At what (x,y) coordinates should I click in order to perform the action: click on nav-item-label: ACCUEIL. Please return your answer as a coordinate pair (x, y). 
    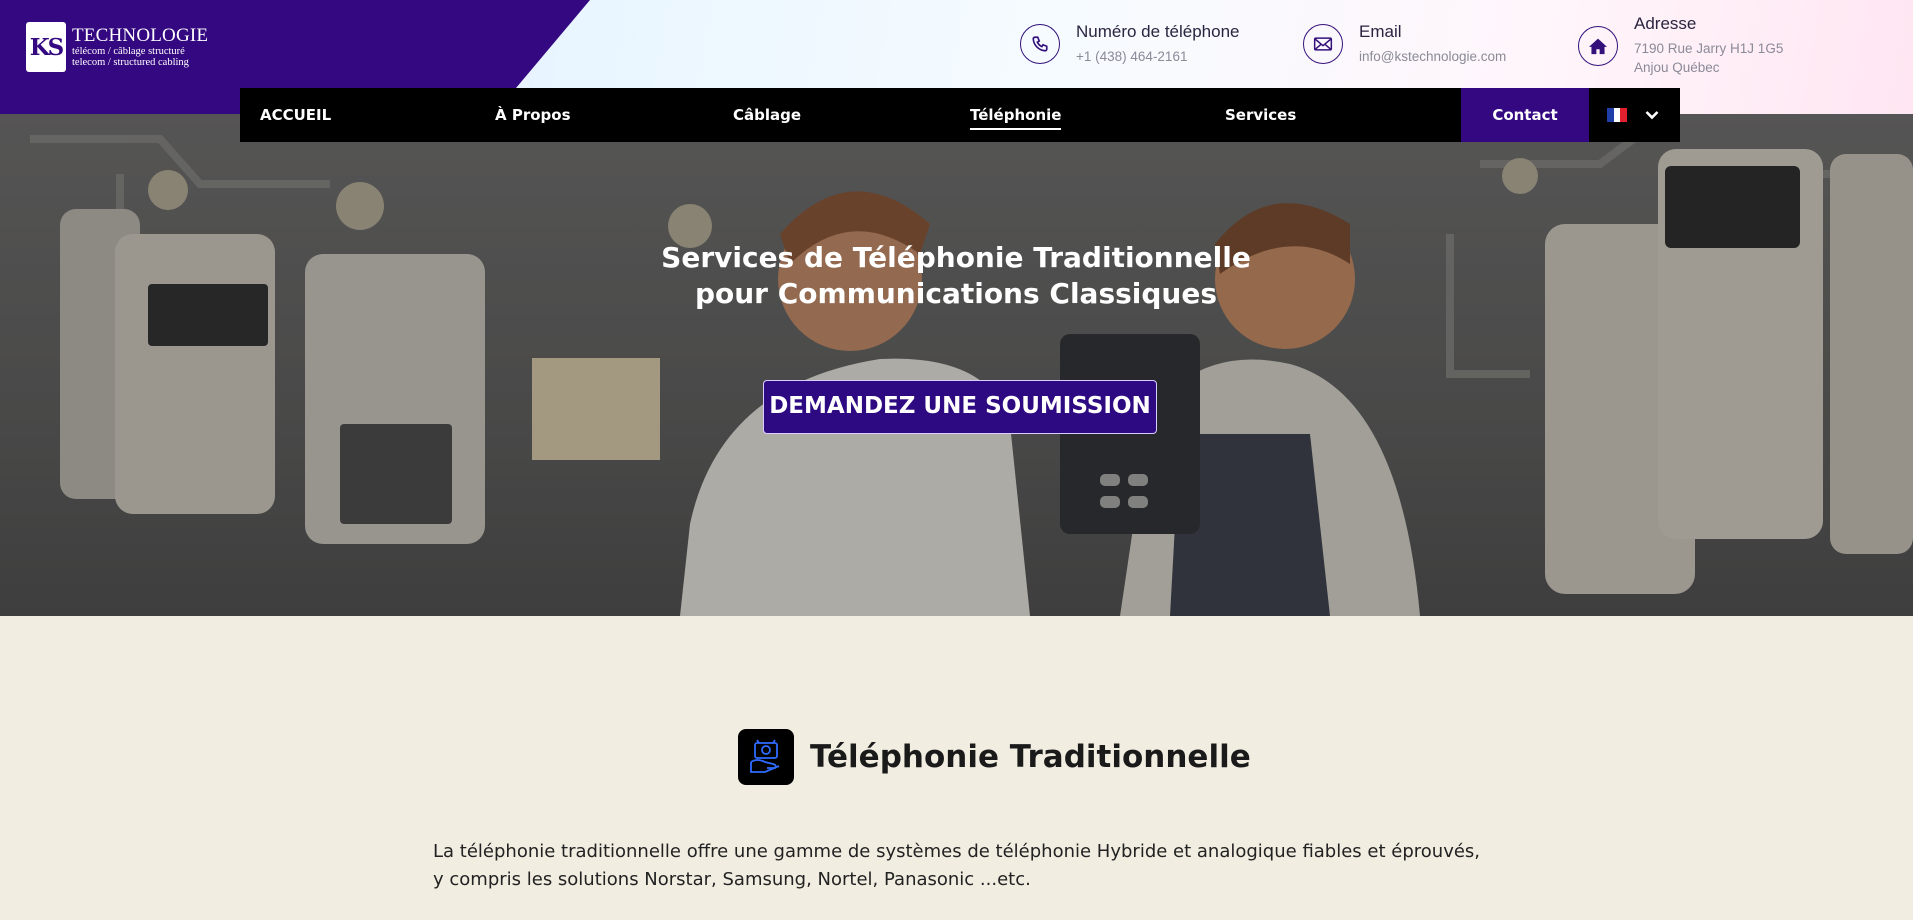
    Looking at the image, I should click on (296, 115).